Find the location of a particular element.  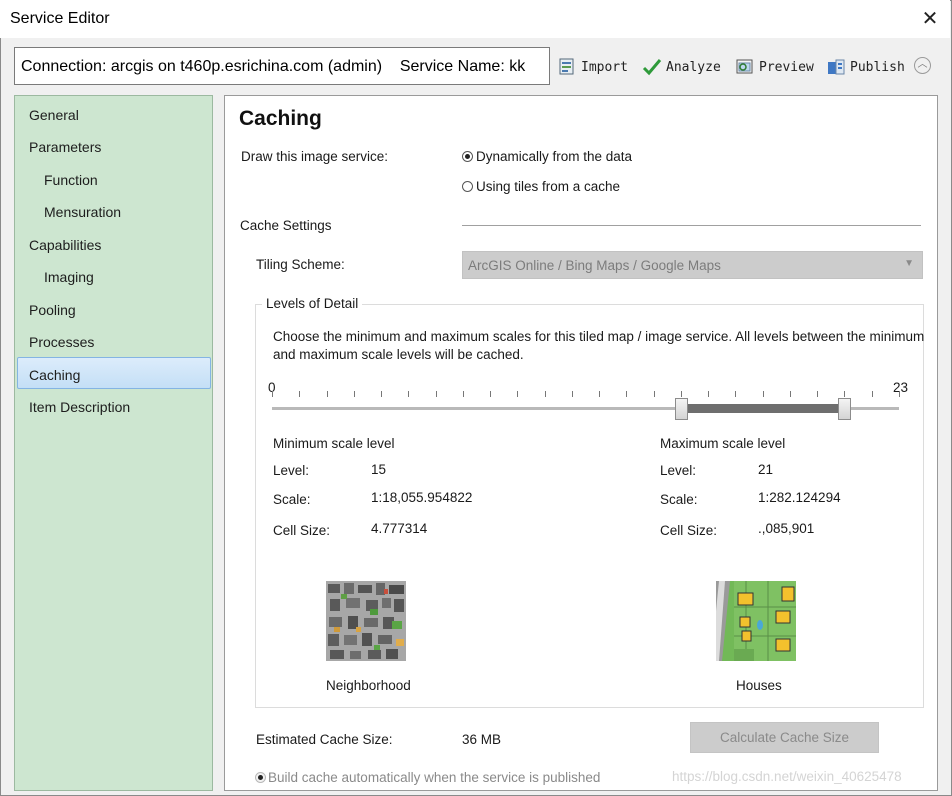

collapse-chevron-icon: ︿ is located at coordinates (922, 65).